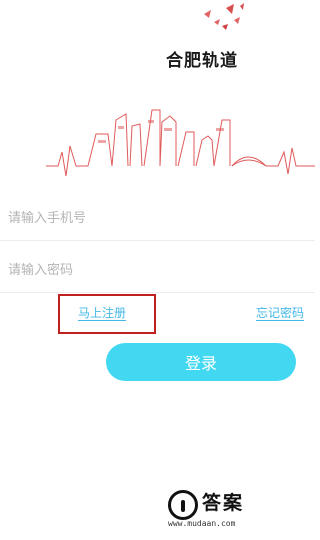  What do you see at coordinates (223, 503) in the screenshot?
I see `watermark-title: 答案` at bounding box center [223, 503].